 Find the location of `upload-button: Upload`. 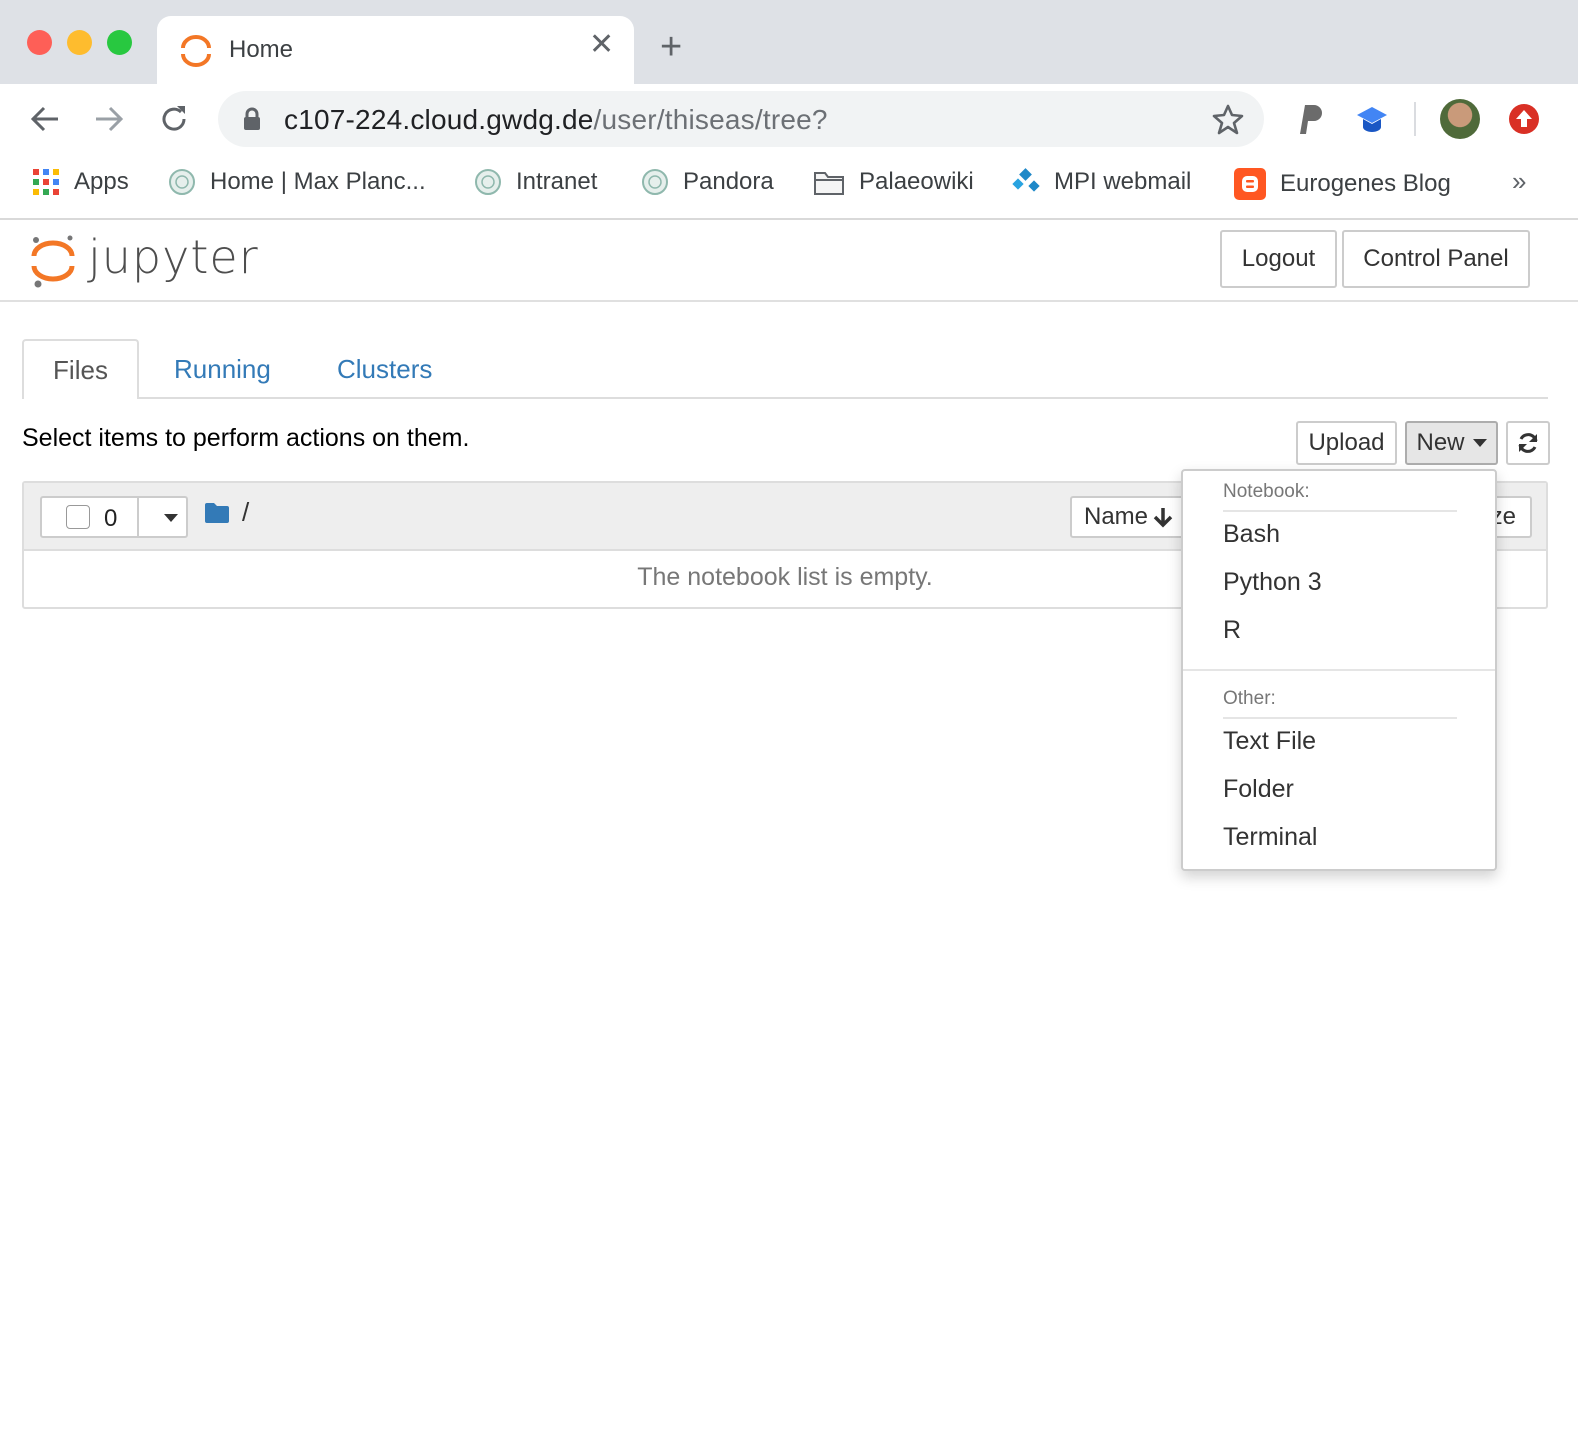

upload-button: Upload is located at coordinates (1346, 443).